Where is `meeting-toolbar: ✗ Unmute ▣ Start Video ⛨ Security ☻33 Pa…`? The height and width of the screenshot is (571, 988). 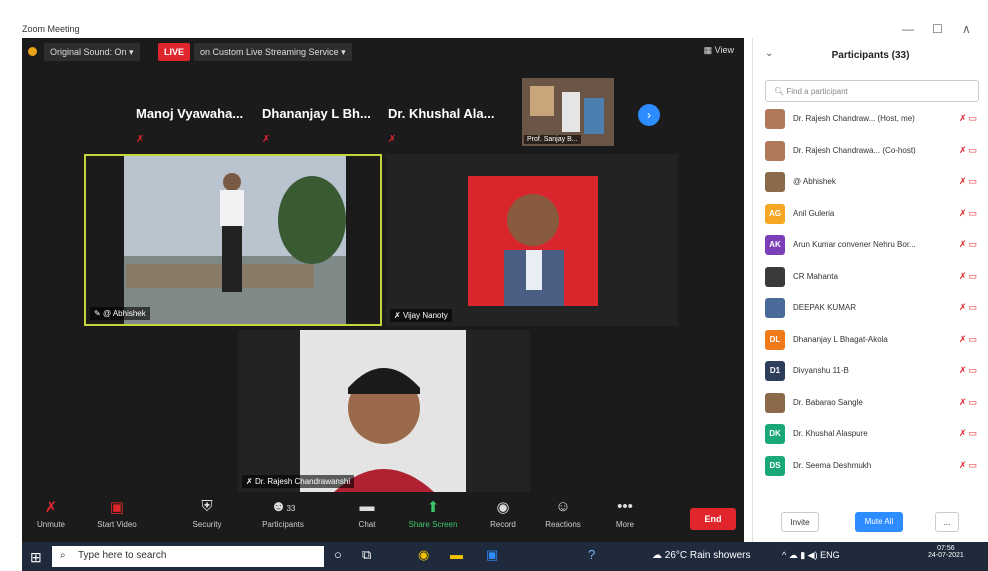 meeting-toolbar: ✗ Unmute ▣ Start Video ⛨ Security ☻33 Pa… is located at coordinates (383, 517).